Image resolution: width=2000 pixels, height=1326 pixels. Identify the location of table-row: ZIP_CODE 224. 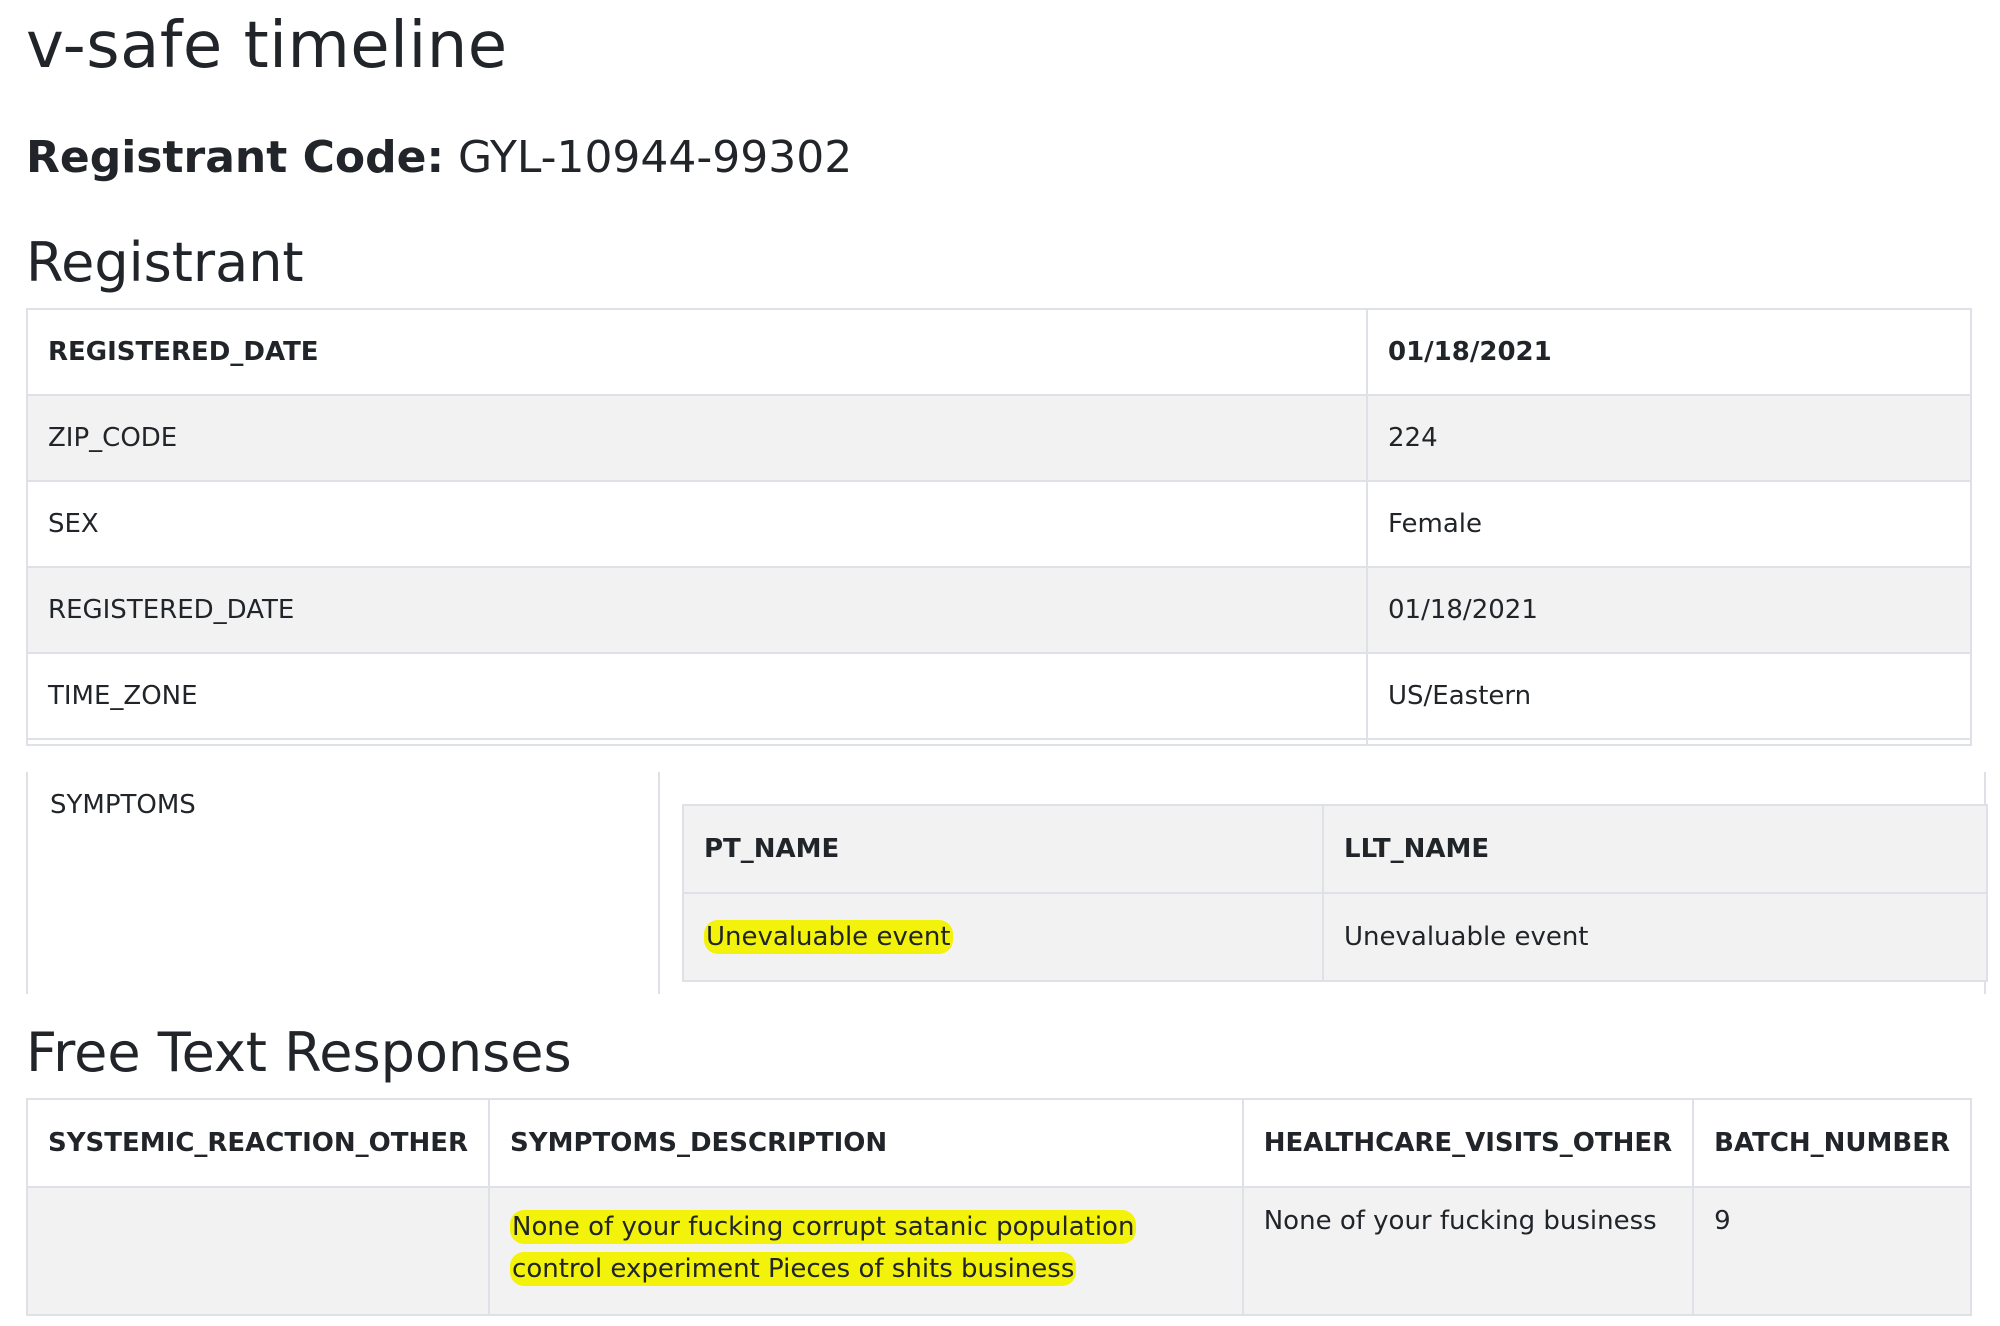
(999, 438).